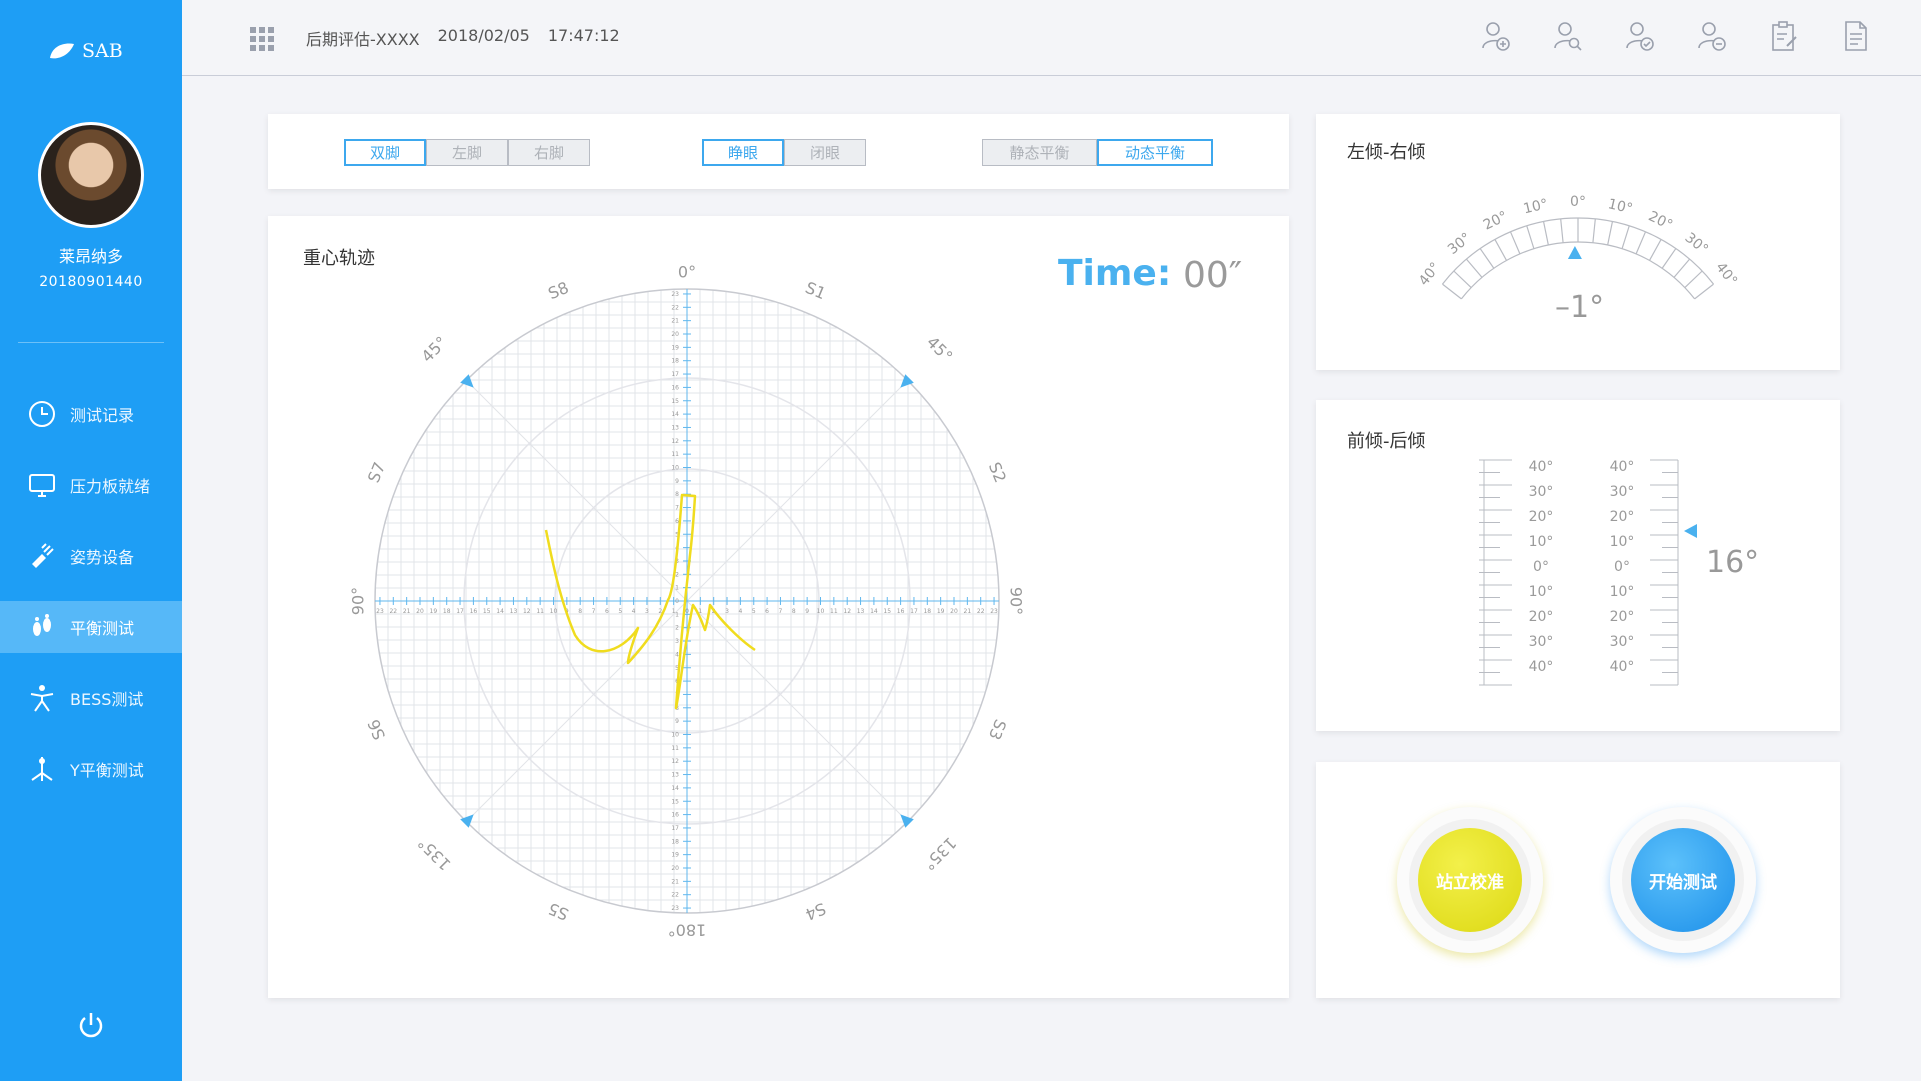 The image size is (1921, 1081). What do you see at coordinates (549, 152) in the screenshot?
I see `right-foot-button: 右脚` at bounding box center [549, 152].